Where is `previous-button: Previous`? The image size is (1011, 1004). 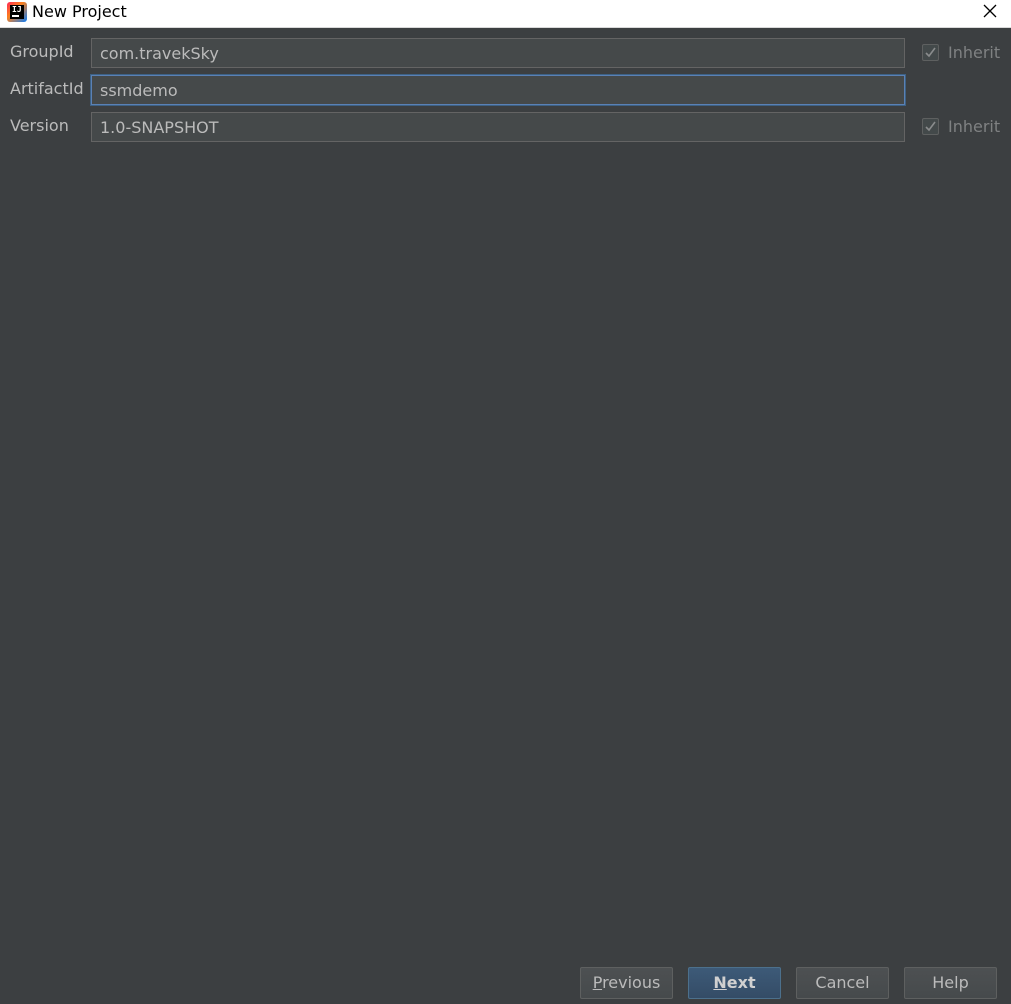 previous-button: Previous is located at coordinates (626, 983).